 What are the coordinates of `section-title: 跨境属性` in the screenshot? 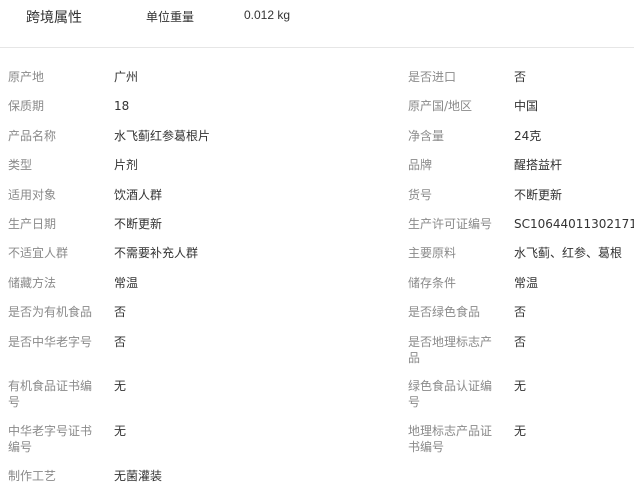 It's located at (54, 18).